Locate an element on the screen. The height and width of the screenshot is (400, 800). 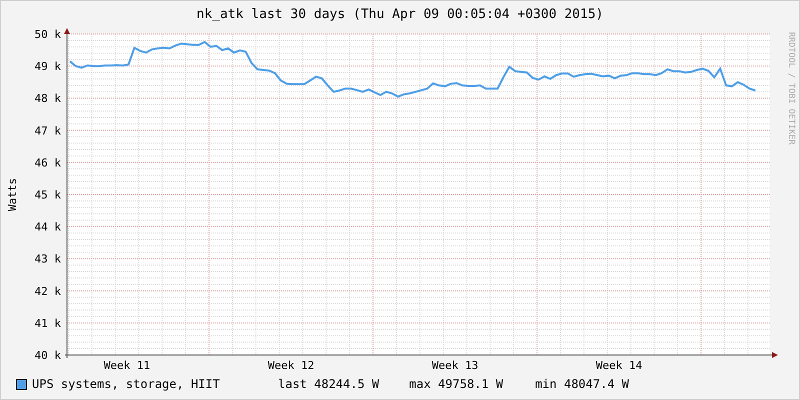
legend-label: UPS systems, storage, HIIT is located at coordinates (126, 384).